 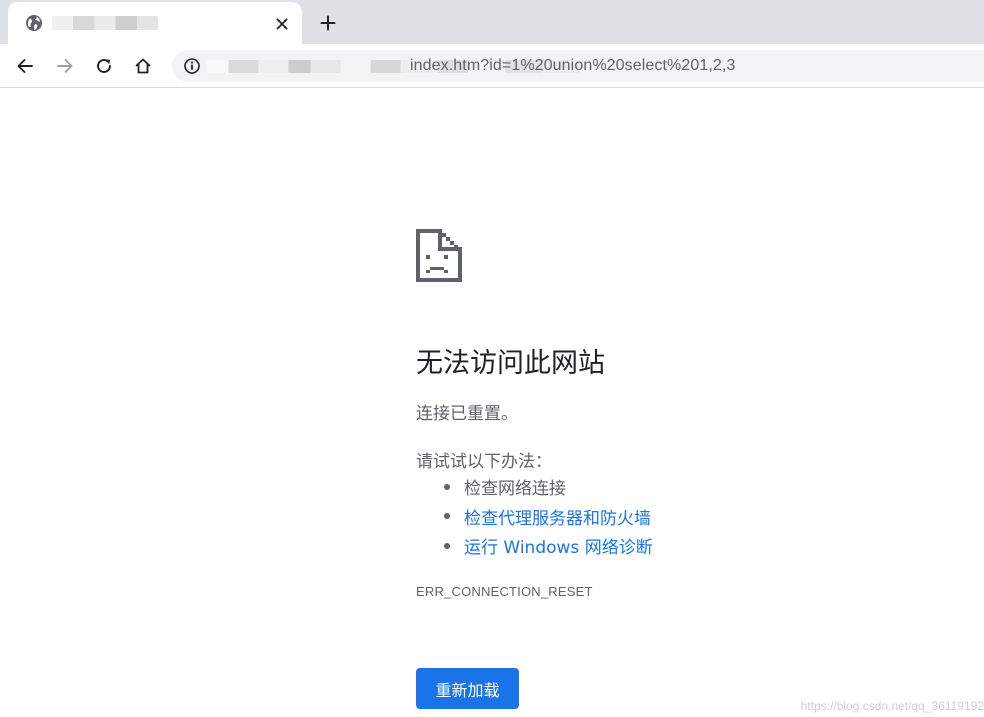 I want to click on suggestion-list: 检查网络连接 检查代理服务器和防火墙 运行 Windows 网络诊断, so click(x=548, y=516).